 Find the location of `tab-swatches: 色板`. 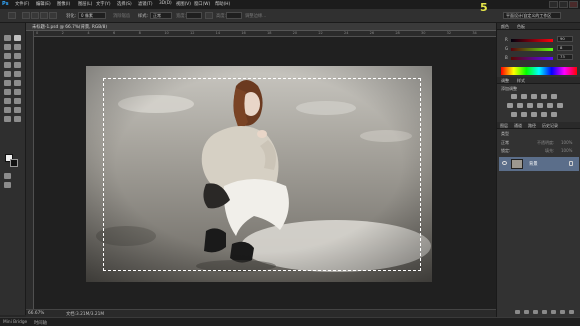

tab-swatches: 色板 is located at coordinates (521, 27).